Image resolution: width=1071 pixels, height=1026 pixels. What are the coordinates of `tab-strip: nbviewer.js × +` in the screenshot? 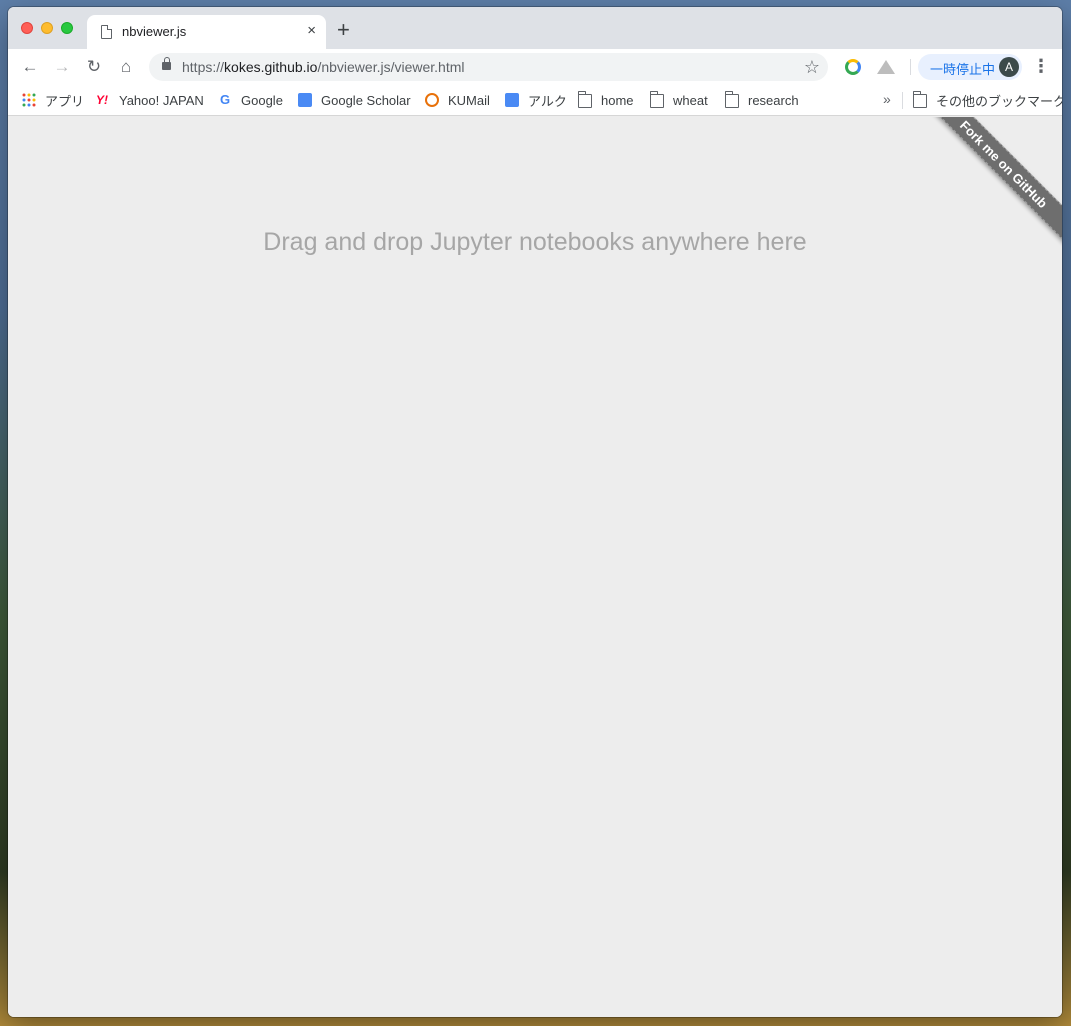 It's located at (535, 28).